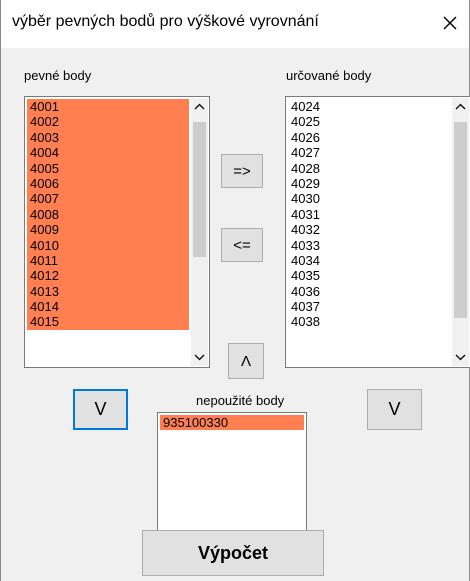 This screenshot has height=581, width=470. I want to click on list-item: 4036, so click(369, 291).